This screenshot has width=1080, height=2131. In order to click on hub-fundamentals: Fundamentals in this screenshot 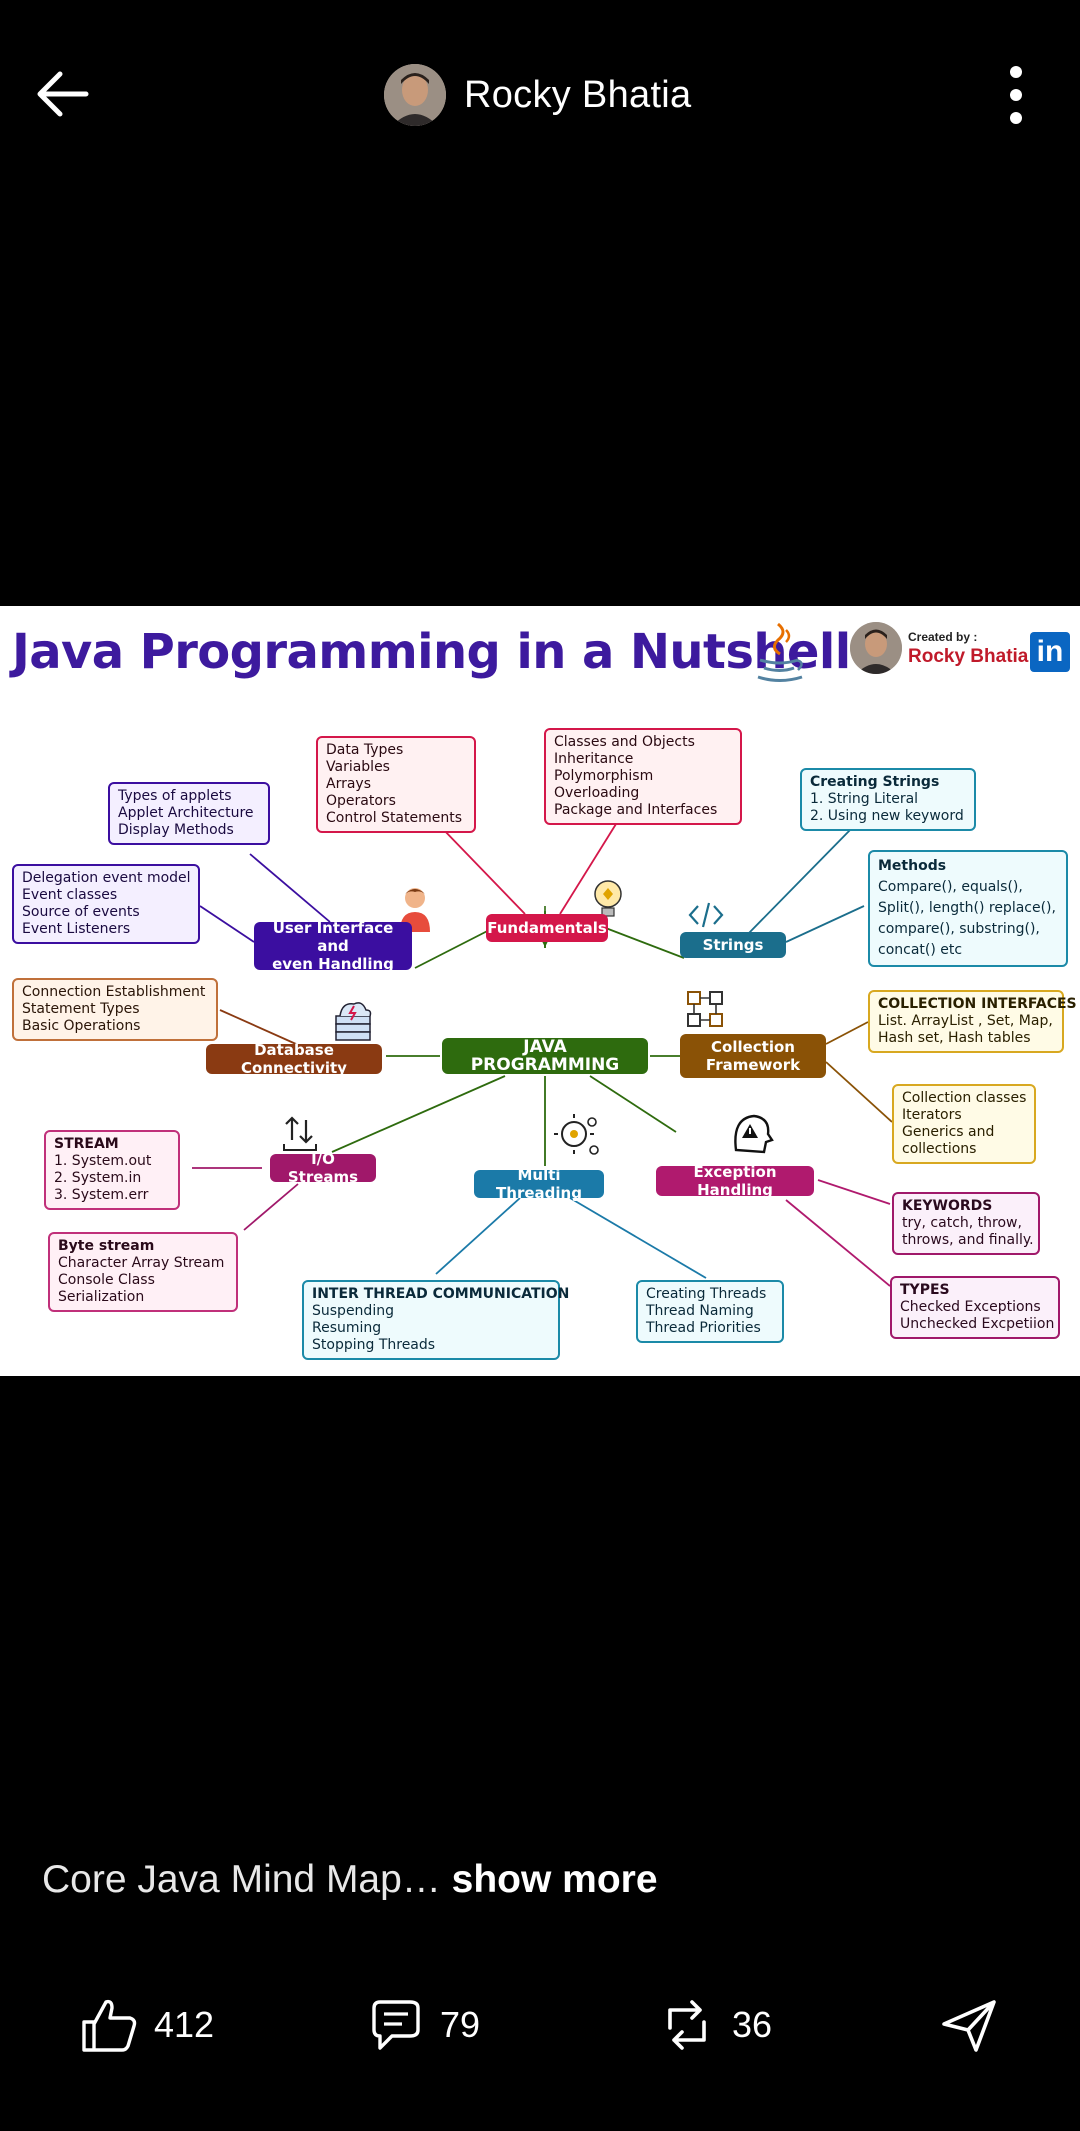, I will do `click(547, 928)`.